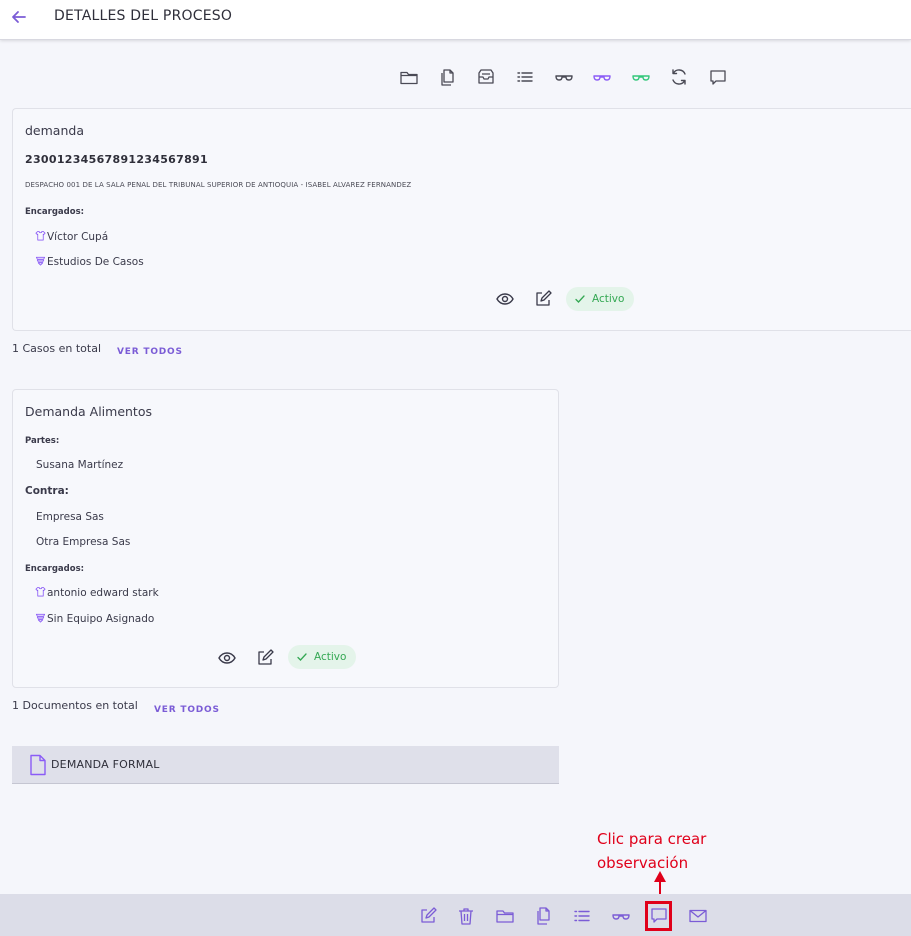  Describe the element at coordinates (679, 77) in the screenshot. I see `refresh-icon` at that location.